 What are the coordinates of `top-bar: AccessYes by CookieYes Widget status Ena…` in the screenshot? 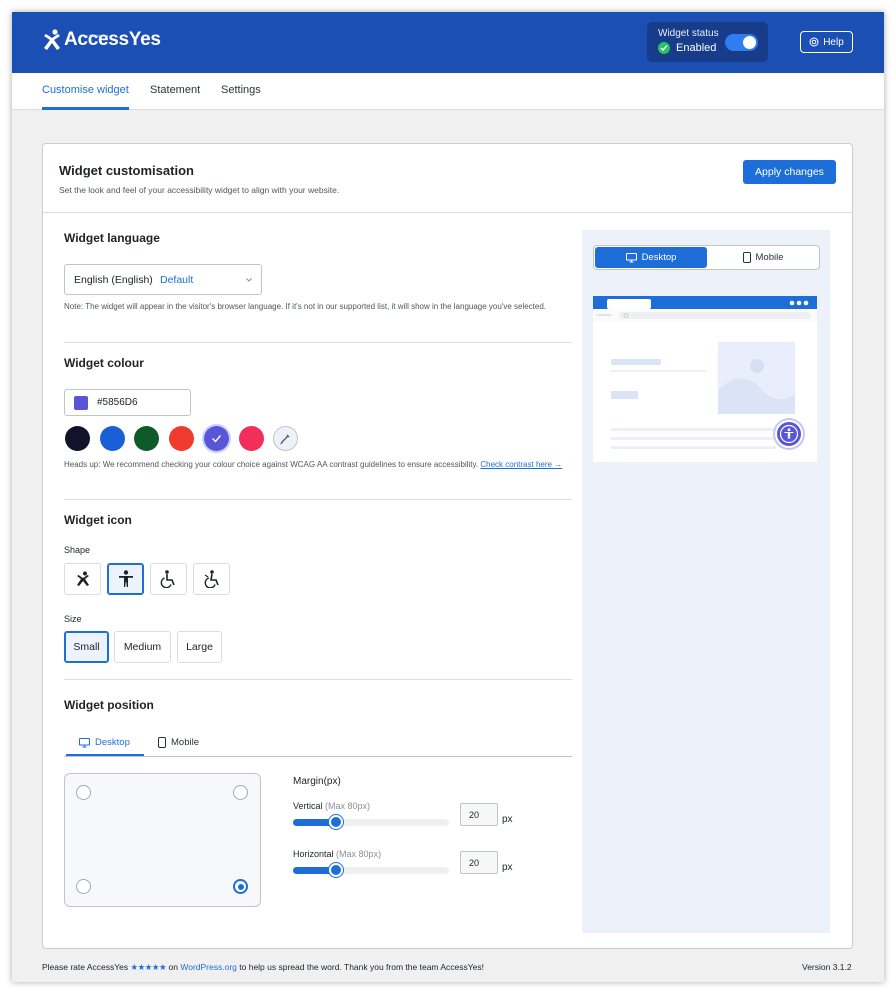 It's located at (448, 42).